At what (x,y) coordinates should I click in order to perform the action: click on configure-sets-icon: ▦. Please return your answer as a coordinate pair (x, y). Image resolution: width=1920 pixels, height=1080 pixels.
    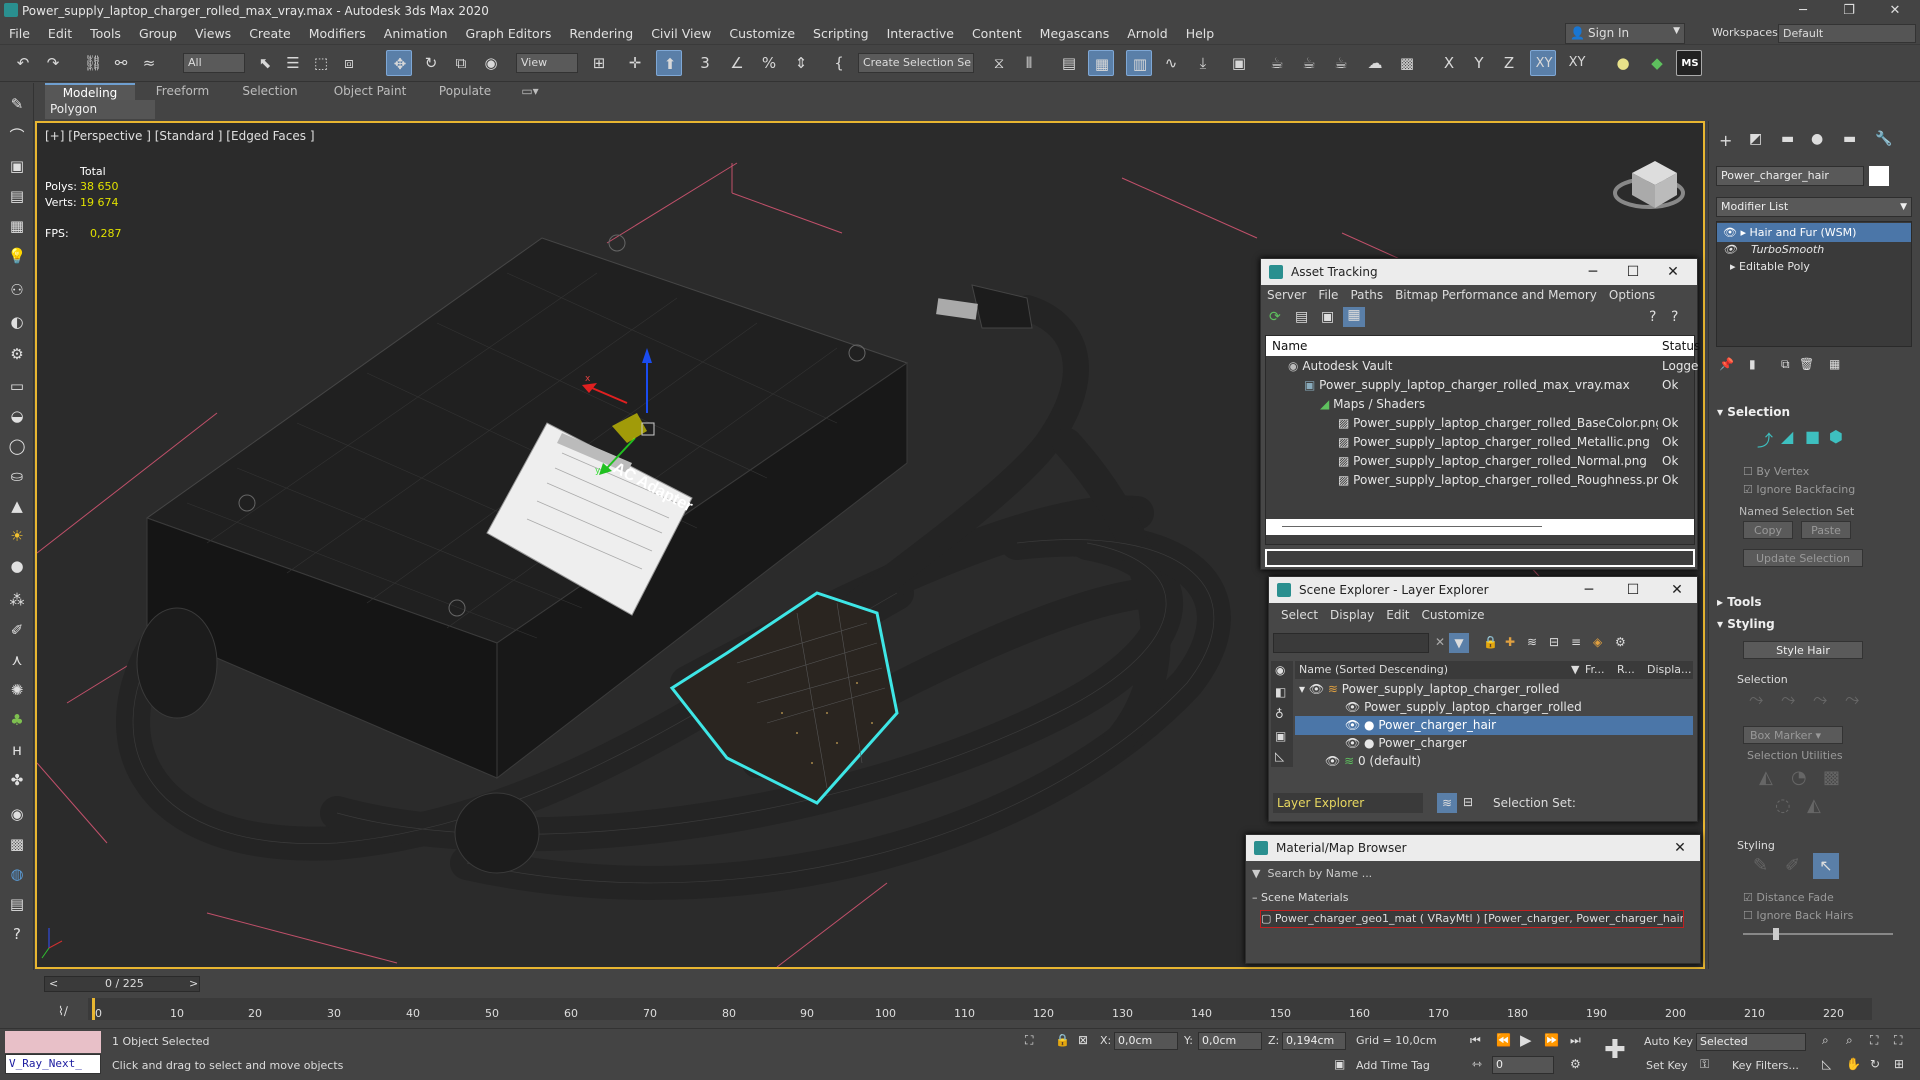
    Looking at the image, I should click on (1834, 364).